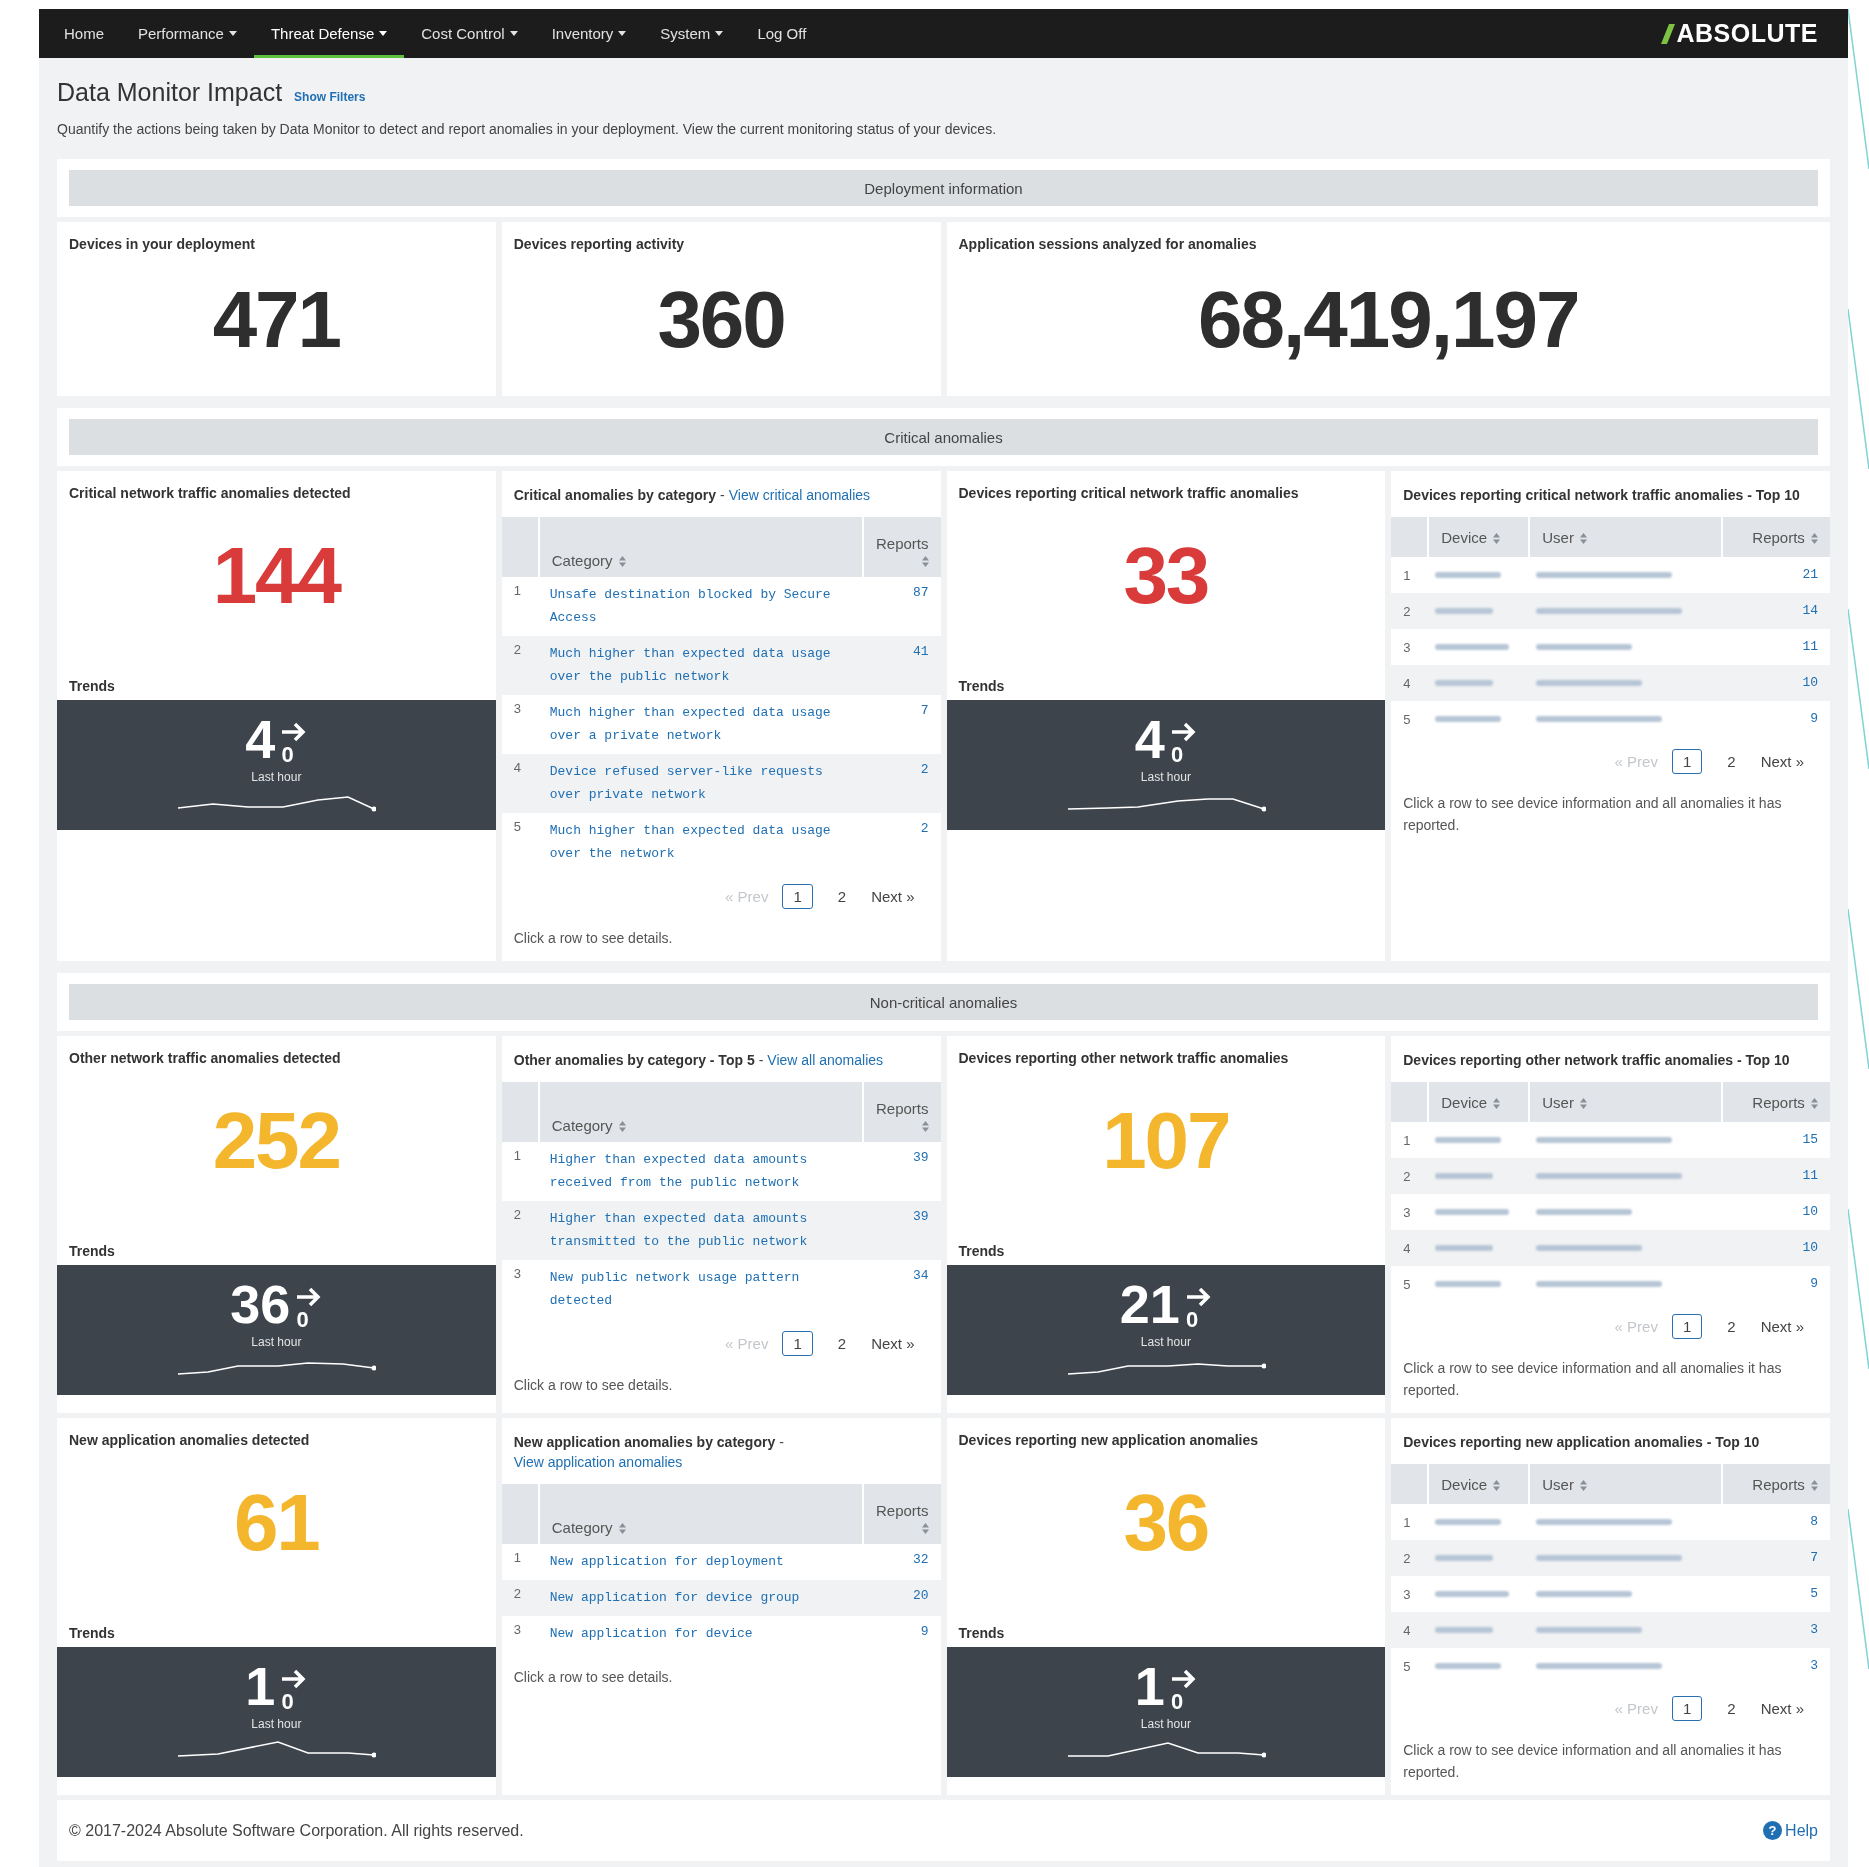 The height and width of the screenshot is (1867, 1869). I want to click on reports-cell: 2, so click(901, 783).